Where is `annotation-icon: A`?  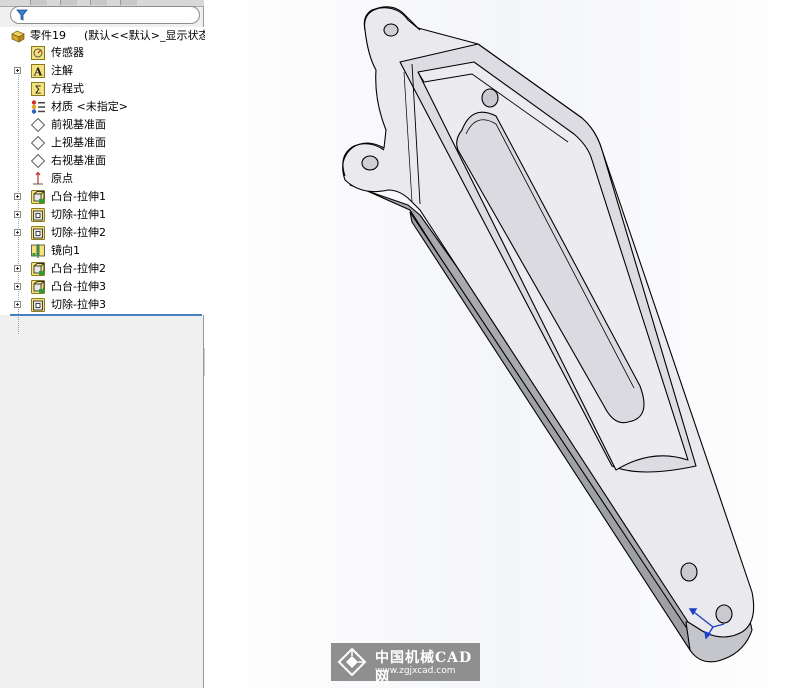 annotation-icon: A is located at coordinates (38, 71).